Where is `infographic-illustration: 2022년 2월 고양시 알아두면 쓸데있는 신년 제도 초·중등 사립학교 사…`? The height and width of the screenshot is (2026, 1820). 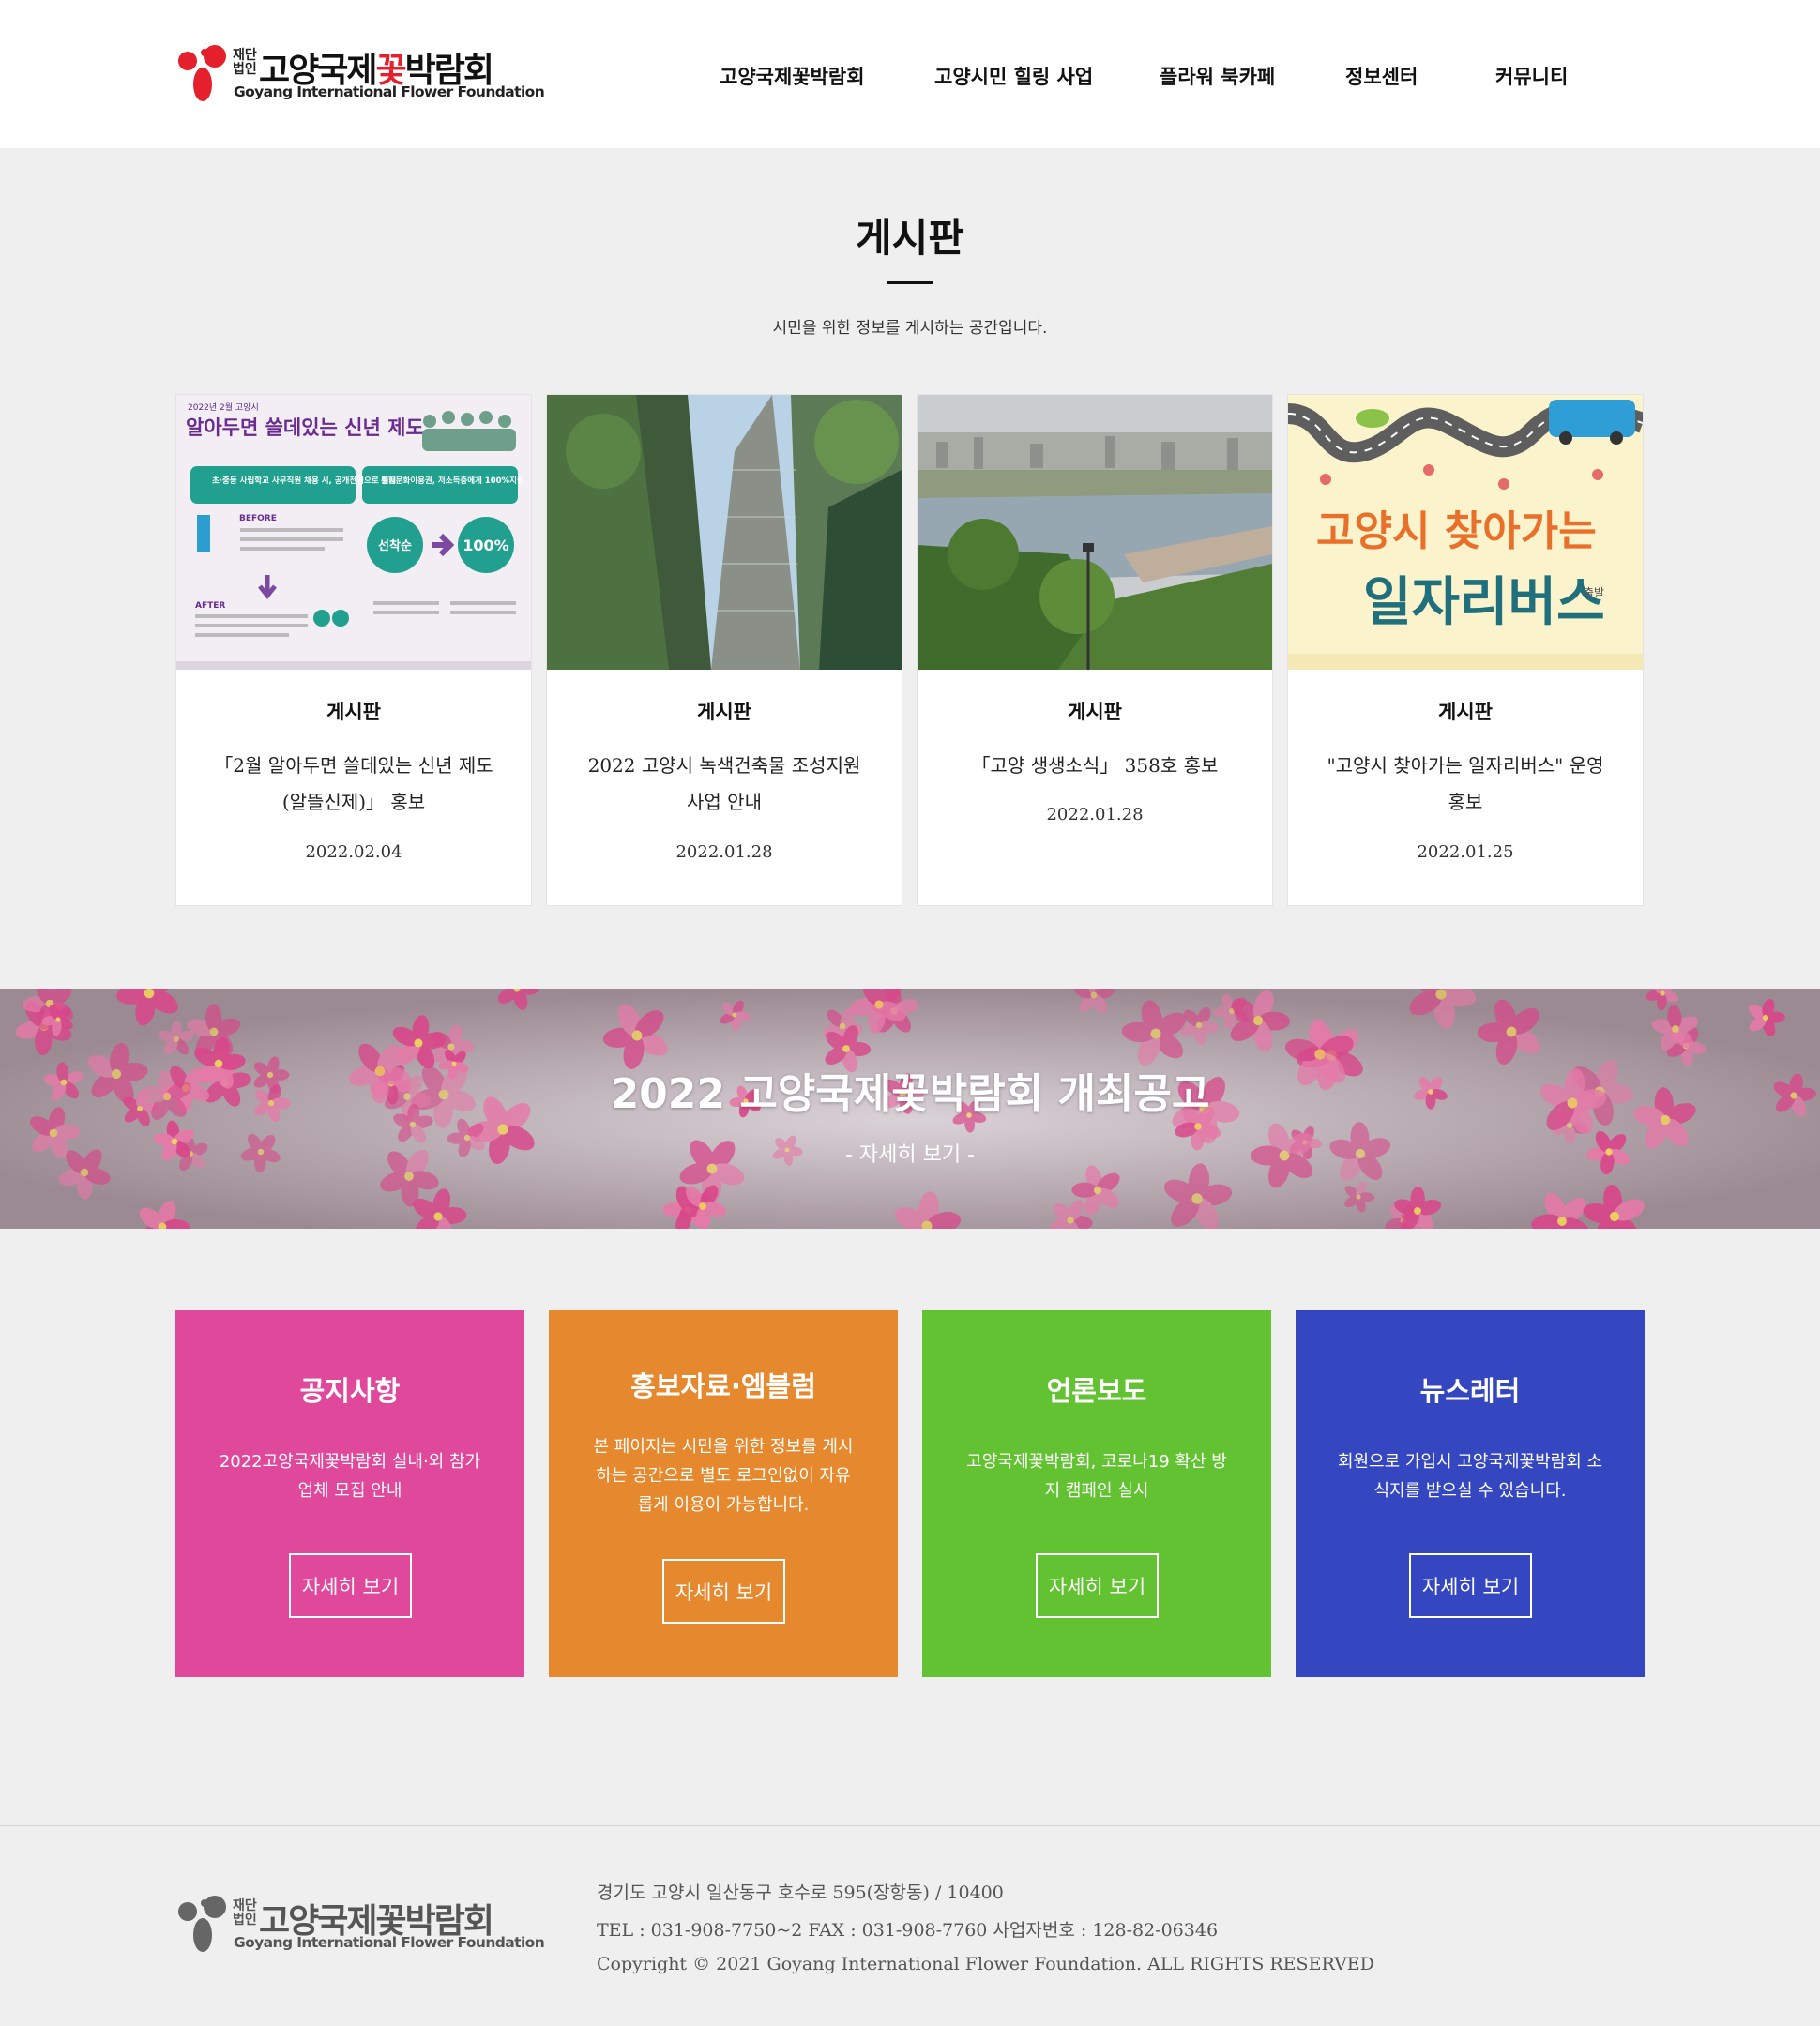 infographic-illustration: 2022년 2월 고양시 알아두면 쓸데있는 신년 제도 초·중등 사립학교 사… is located at coordinates (353, 533).